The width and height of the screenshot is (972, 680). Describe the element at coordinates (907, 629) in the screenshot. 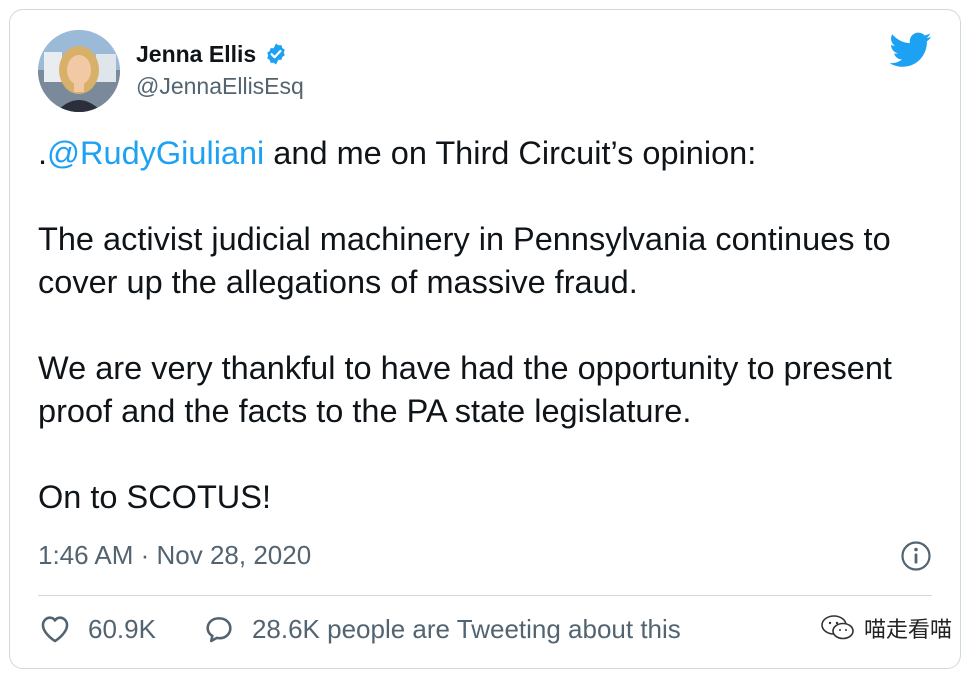

I see `watermark-text: 喵走看喵` at that location.